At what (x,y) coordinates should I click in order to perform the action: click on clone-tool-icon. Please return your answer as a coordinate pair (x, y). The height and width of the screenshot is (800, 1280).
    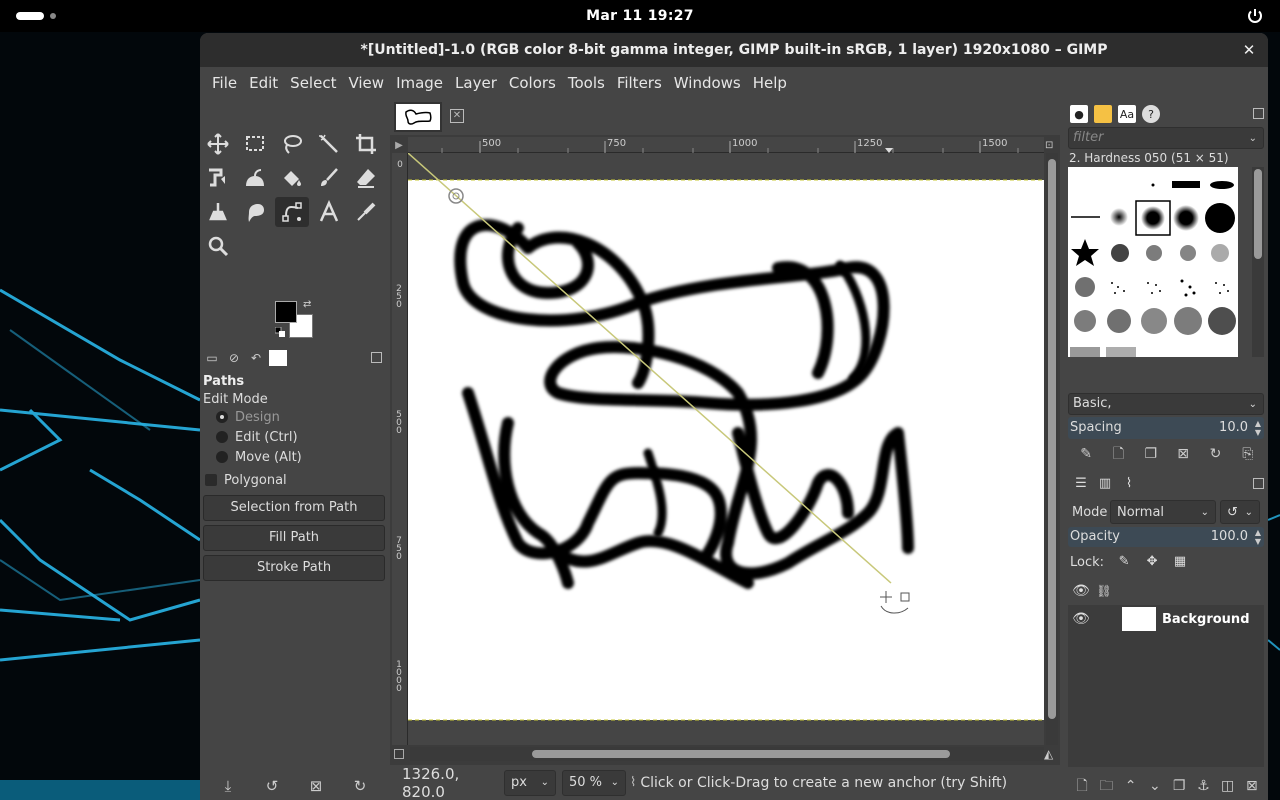
    Looking at the image, I should click on (218, 212).